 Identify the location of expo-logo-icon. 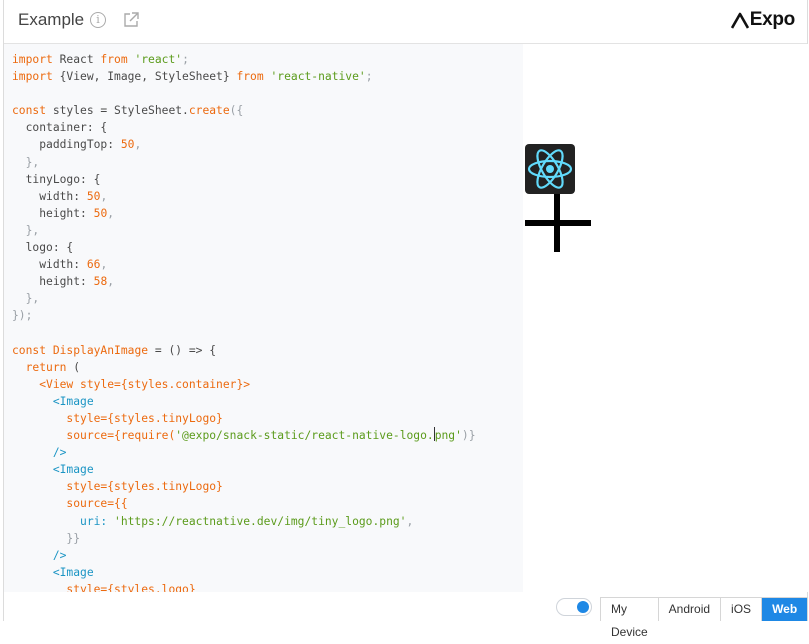
(739, 20).